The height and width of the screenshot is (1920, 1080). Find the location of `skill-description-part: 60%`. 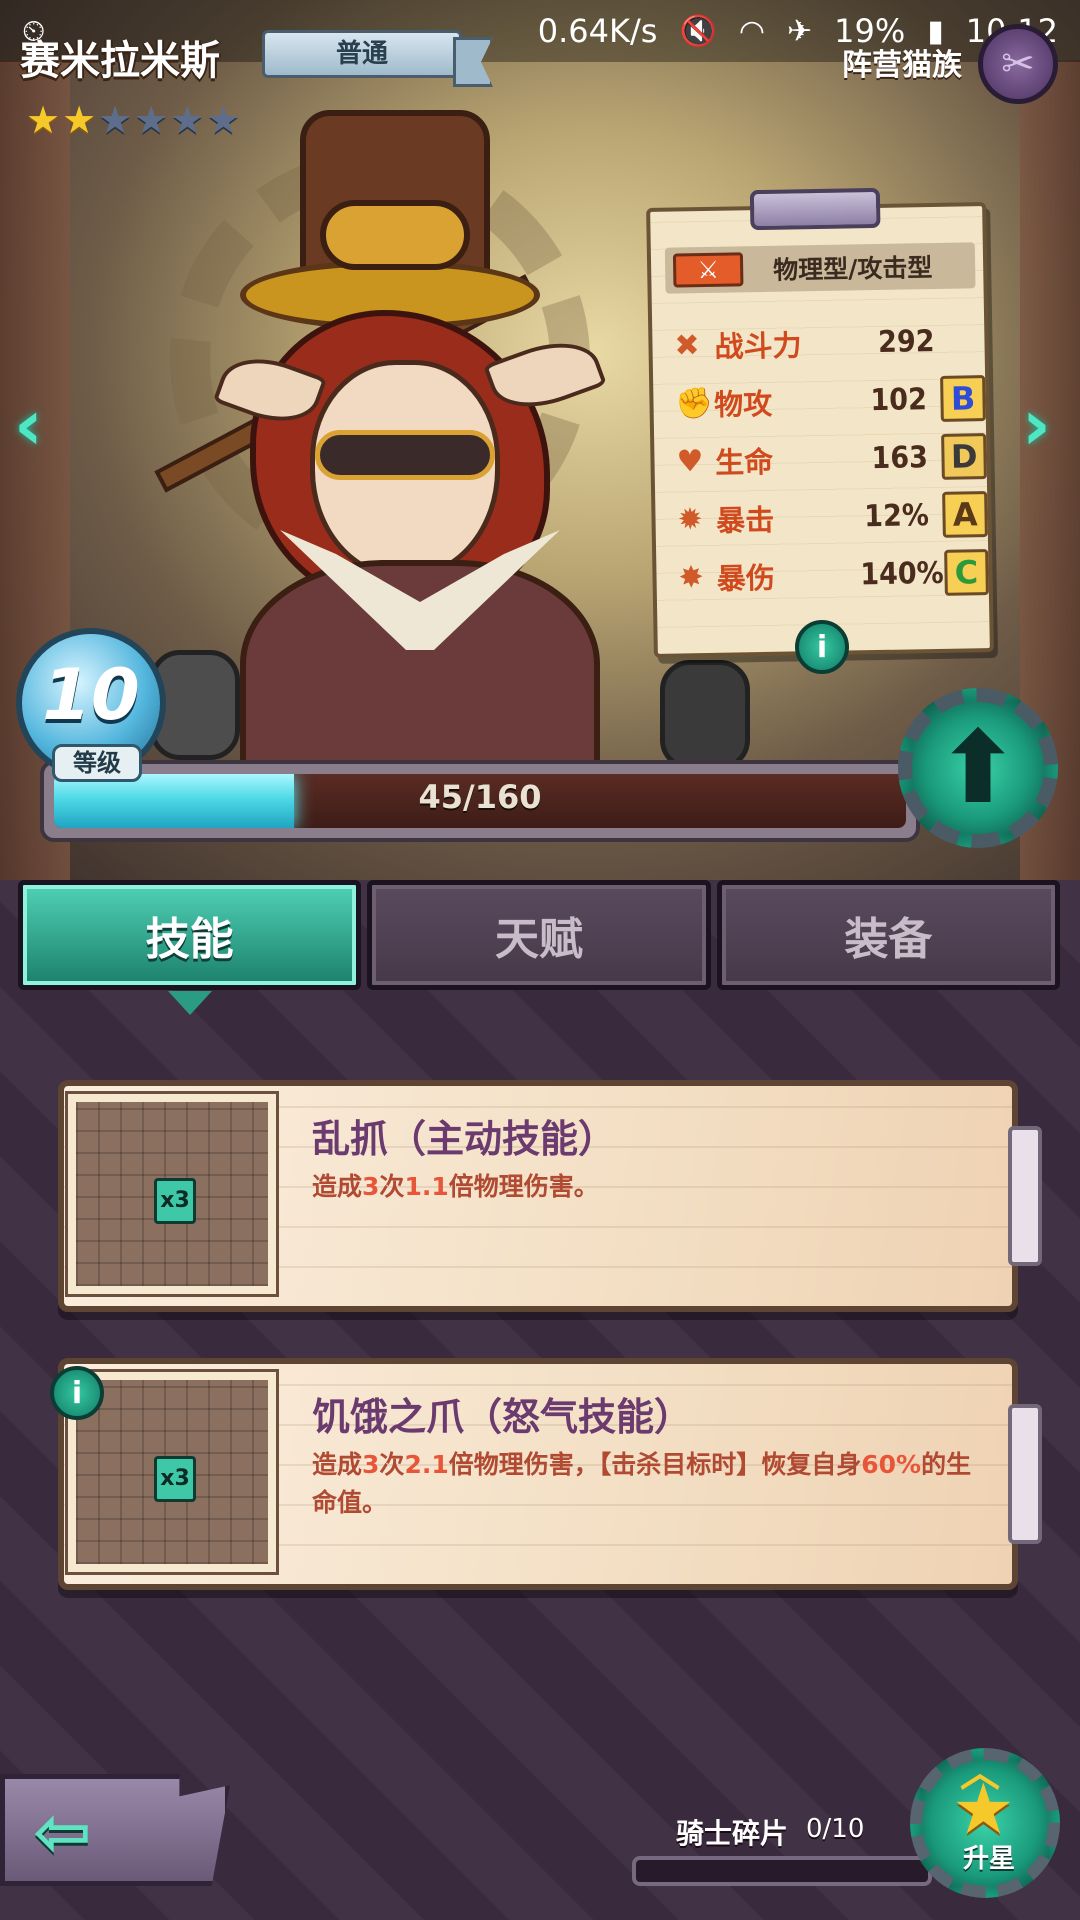

skill-description-part: 60% is located at coordinates (891, 1464).